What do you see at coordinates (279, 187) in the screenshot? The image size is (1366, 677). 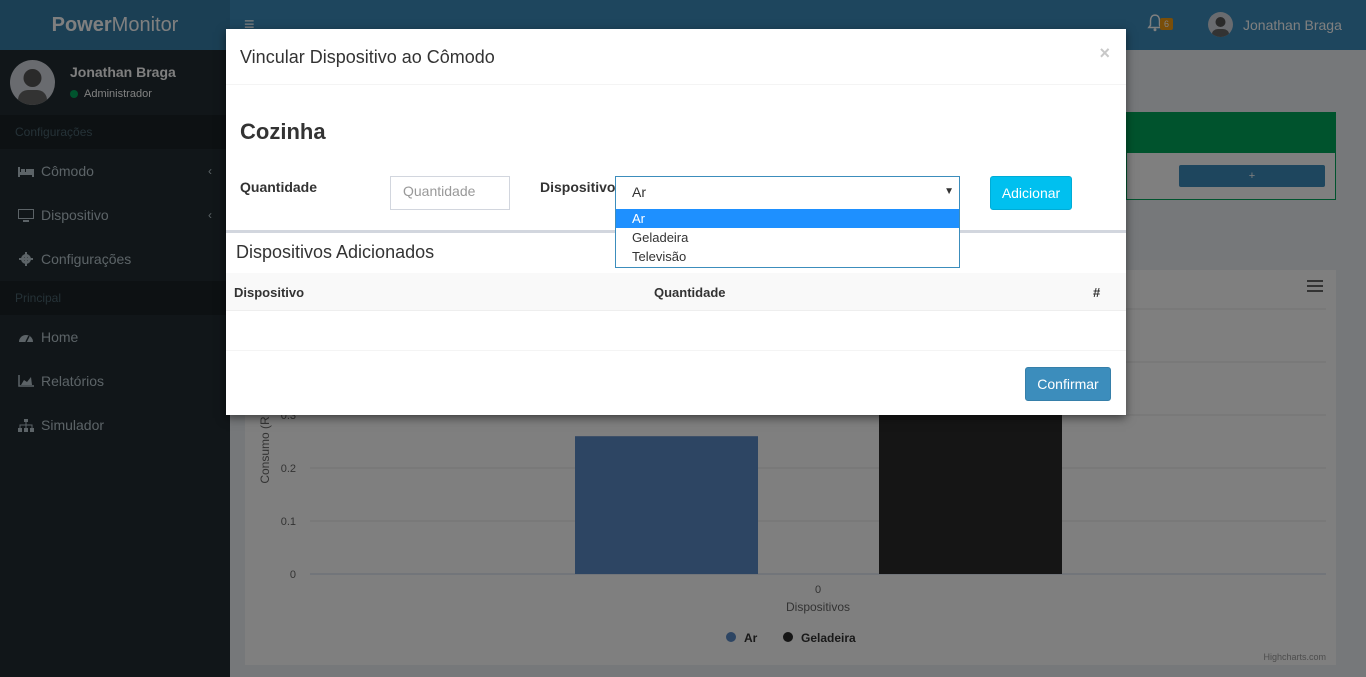 I see `quantity-label: Quantidade` at bounding box center [279, 187].